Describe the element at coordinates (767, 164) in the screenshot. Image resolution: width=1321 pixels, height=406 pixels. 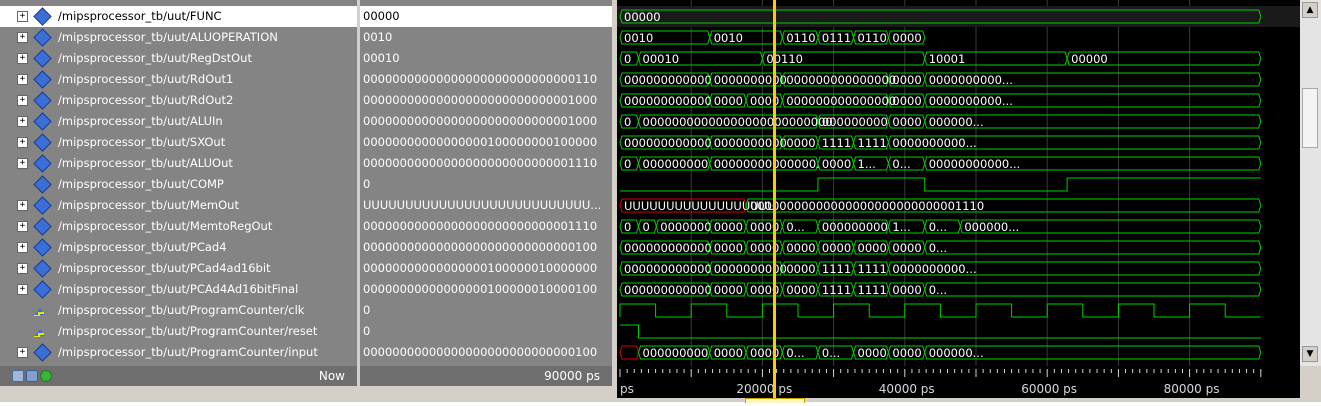
I see `bus-value-label: 00000000000000.` at that location.